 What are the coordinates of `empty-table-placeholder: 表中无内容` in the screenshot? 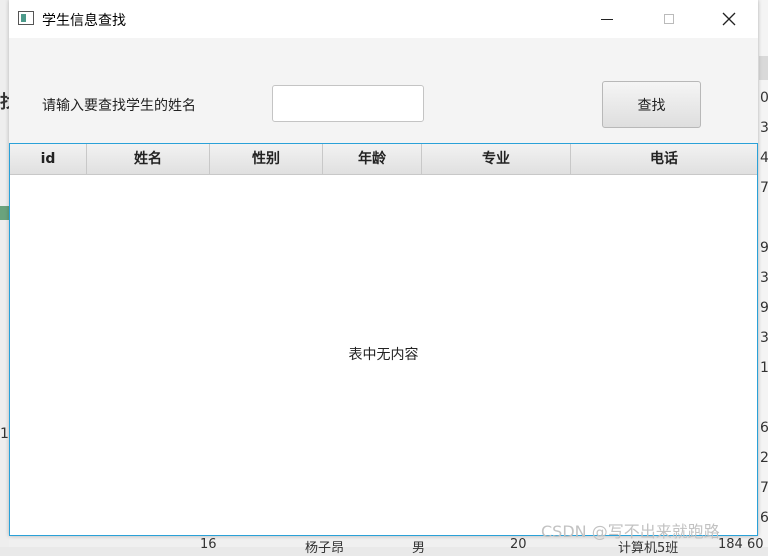 It's located at (383, 355).